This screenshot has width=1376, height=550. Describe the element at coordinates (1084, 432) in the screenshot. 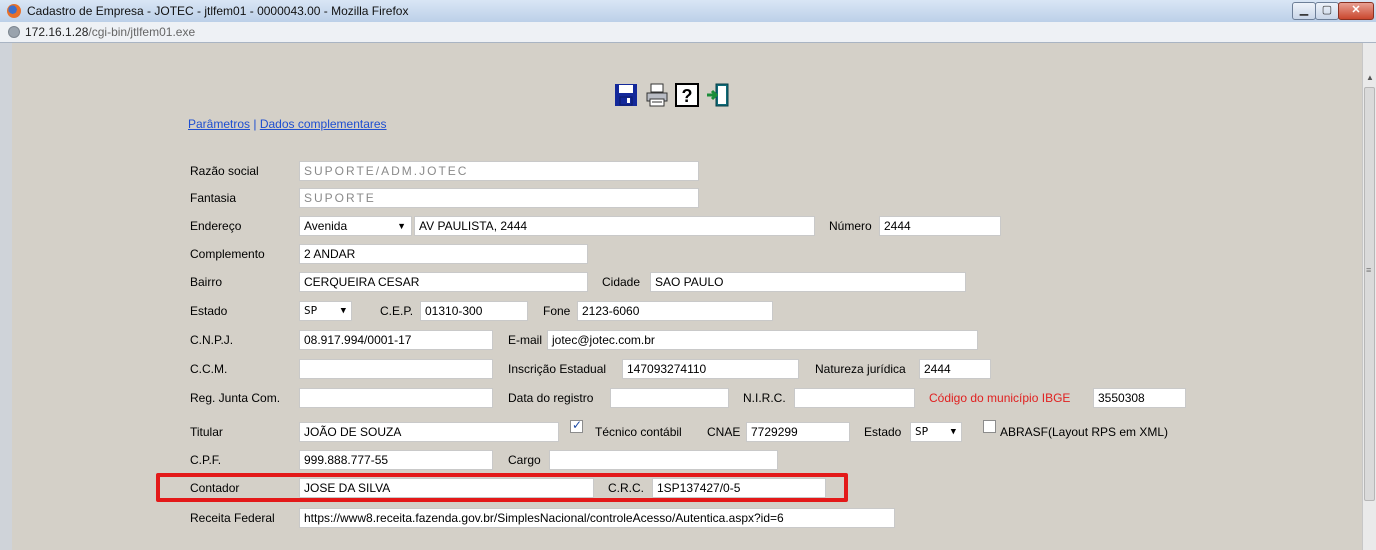

I see `label-abrasf: ABRASF(Layout RPS em XML)` at that location.